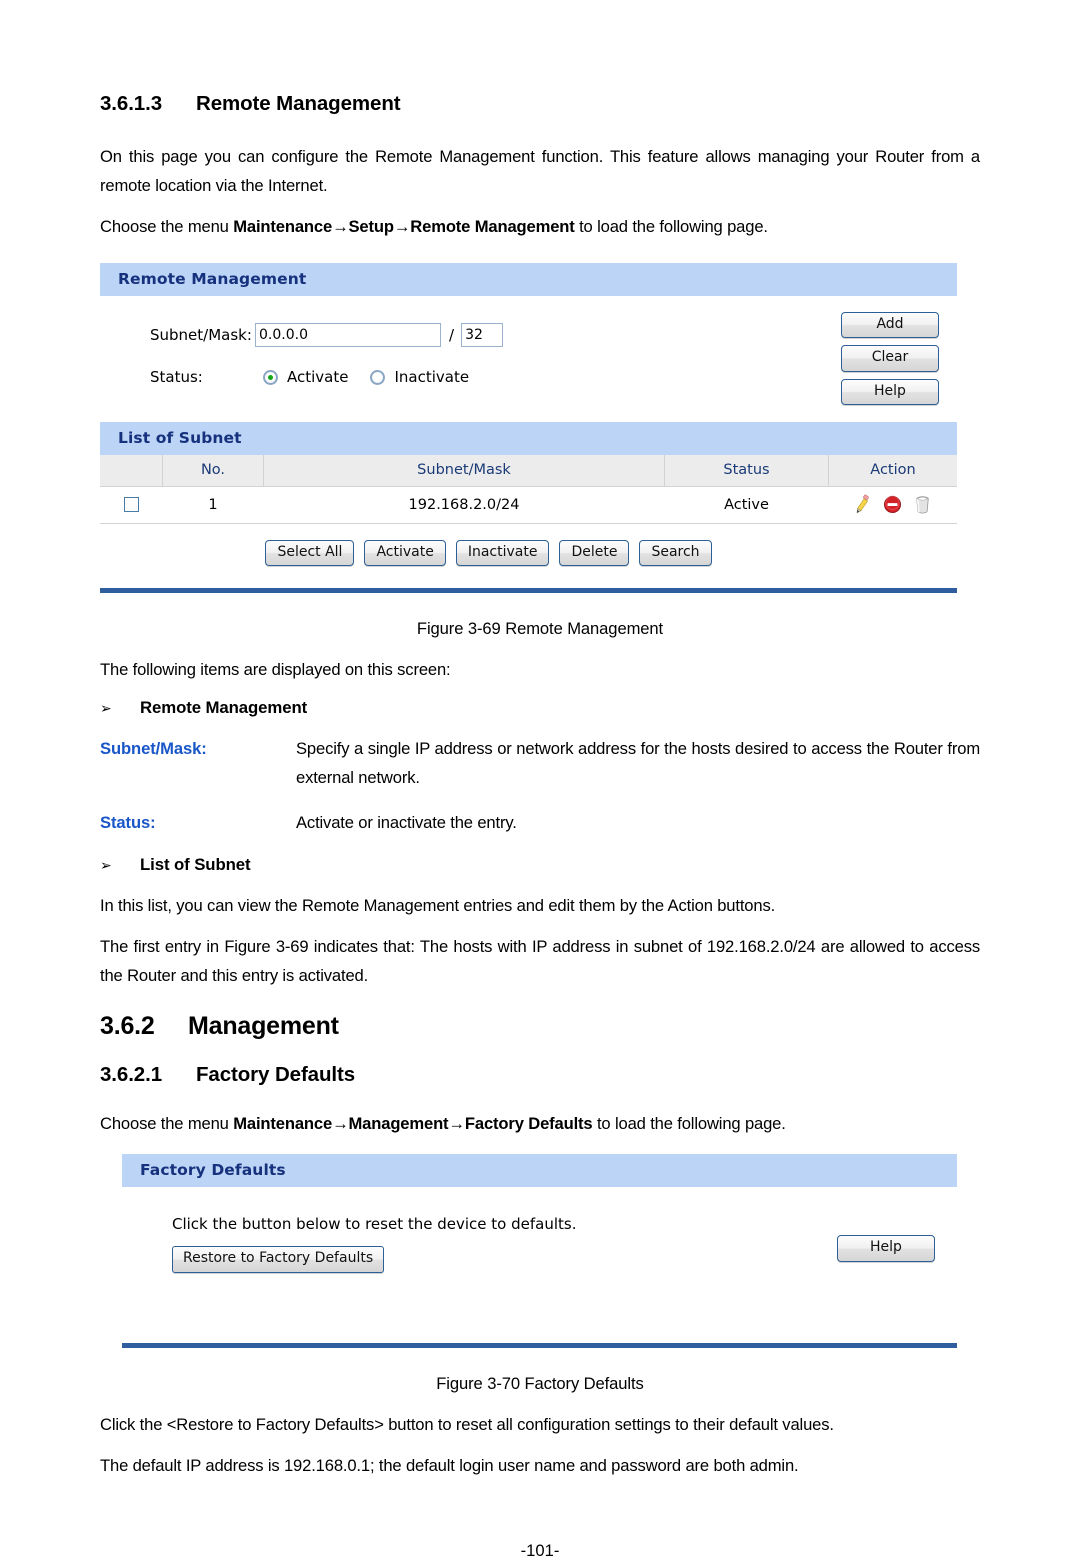  Describe the element at coordinates (167, 1124) in the screenshot. I see `factory-choose-prefix: Choose the menu` at that location.